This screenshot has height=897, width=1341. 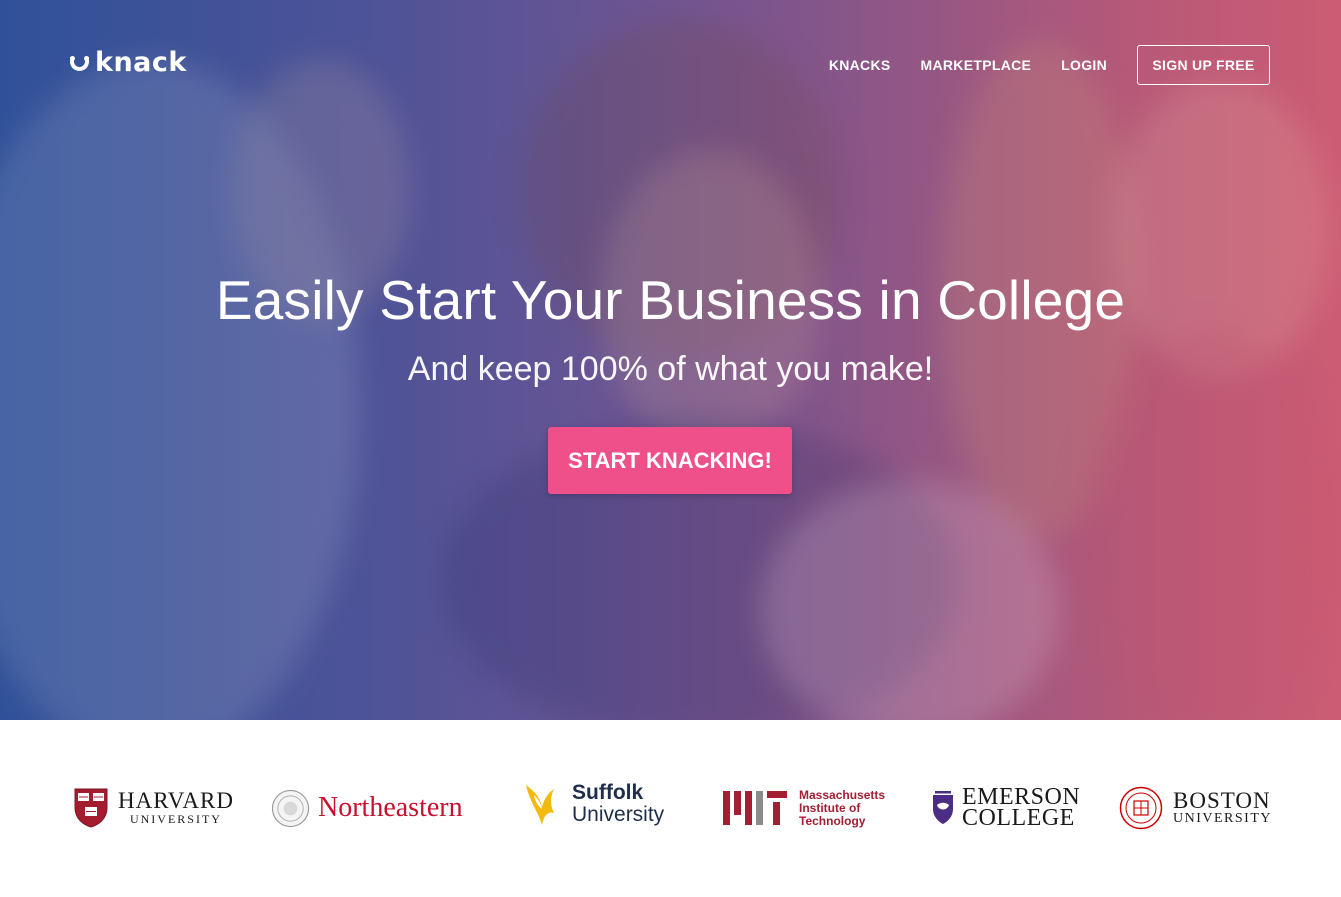 I want to click on sign-up-free-button: SIGN UP FREE, so click(x=1203, y=65).